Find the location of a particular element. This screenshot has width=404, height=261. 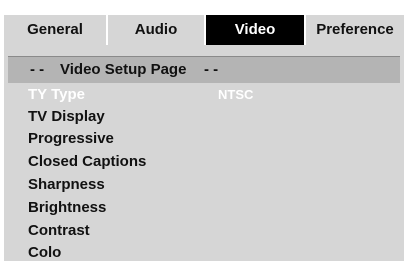

menu-item-color: Colo is located at coordinates (44, 252).